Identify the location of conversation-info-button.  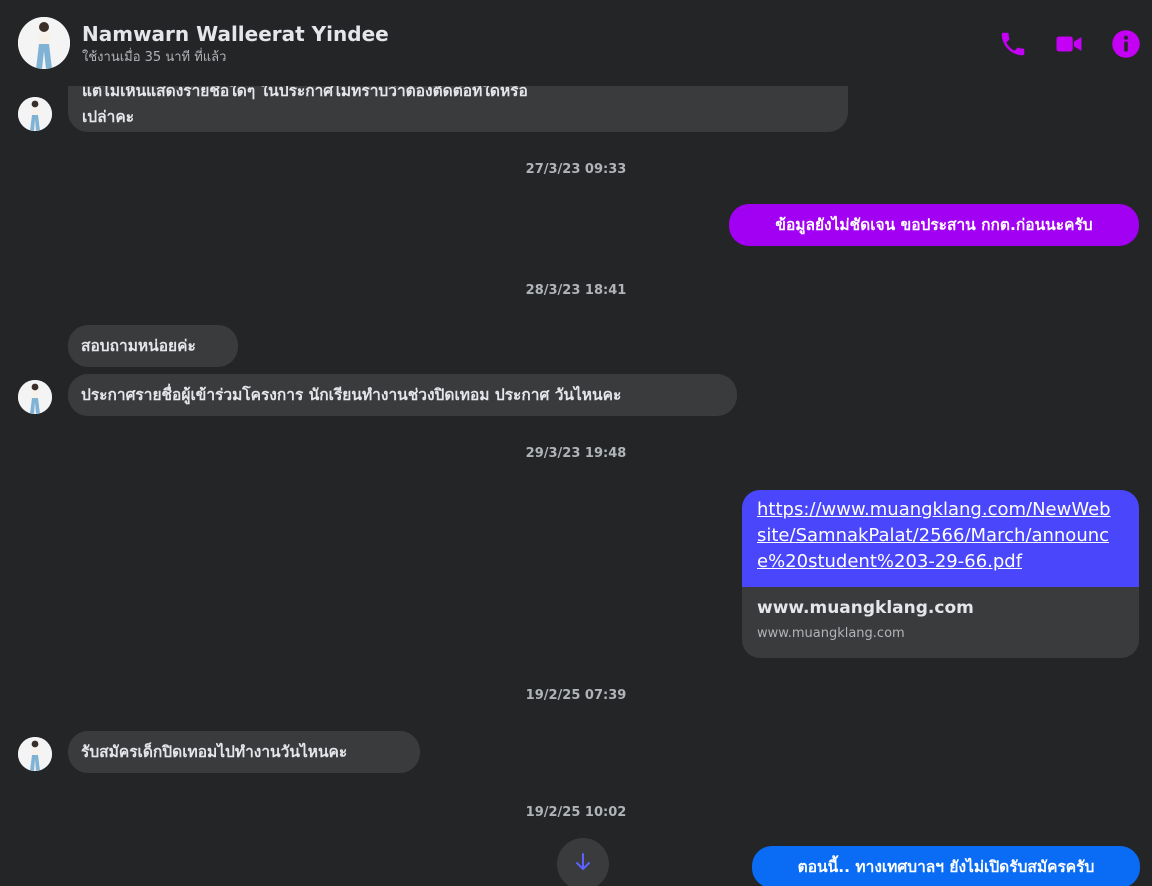
(1126, 44).